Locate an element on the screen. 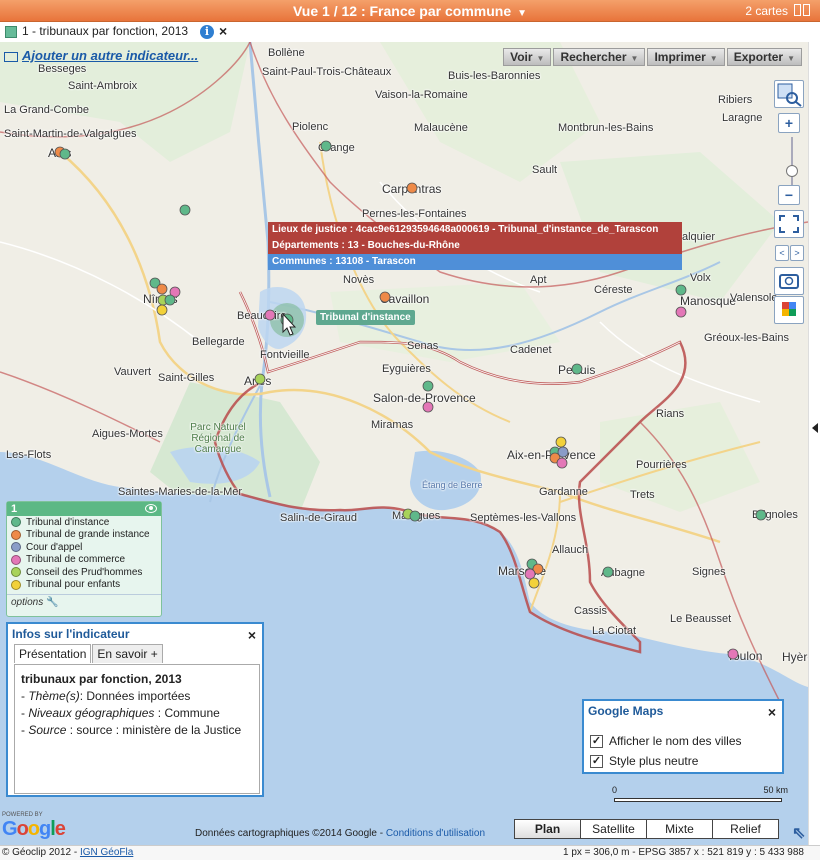  zoom-box-button is located at coordinates (789, 94).